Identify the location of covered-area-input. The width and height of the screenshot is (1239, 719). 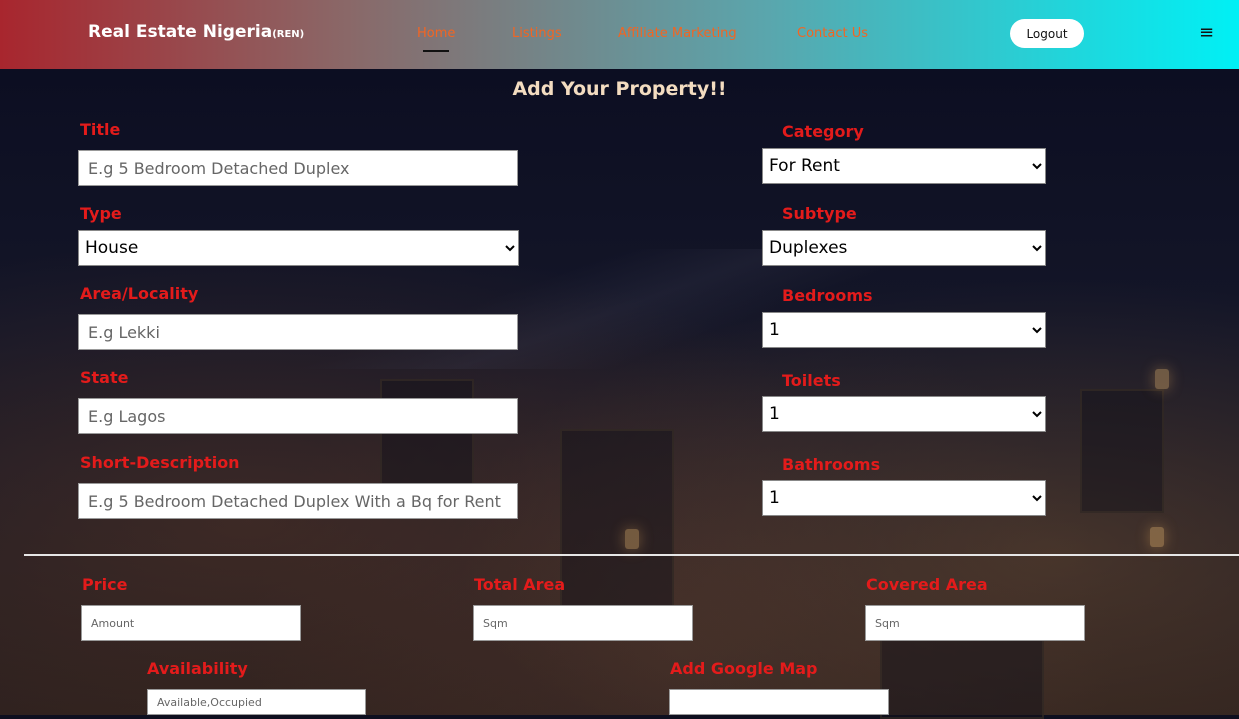
(975, 623).